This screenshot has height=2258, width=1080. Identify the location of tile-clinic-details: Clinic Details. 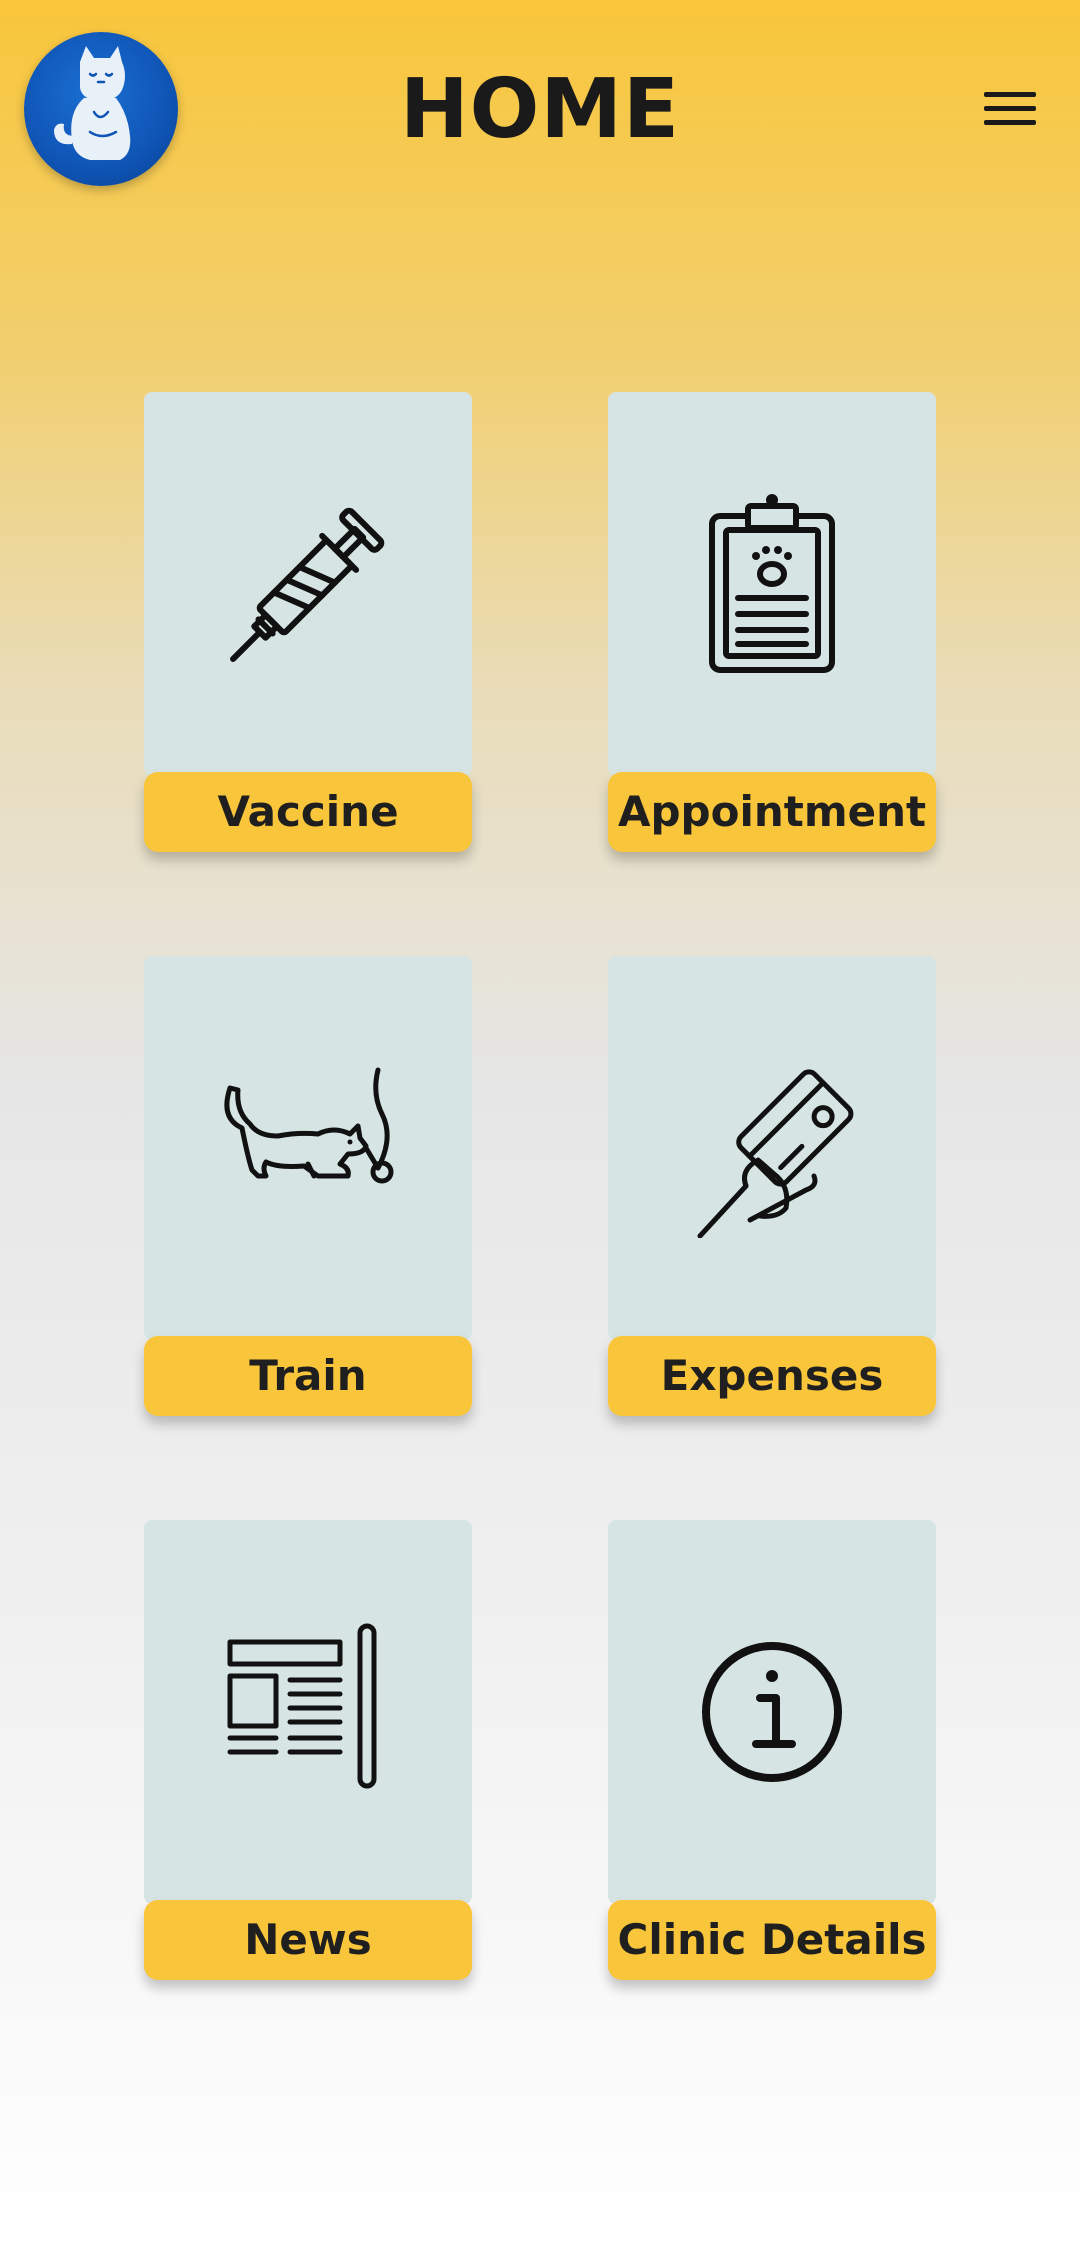
(772, 1750).